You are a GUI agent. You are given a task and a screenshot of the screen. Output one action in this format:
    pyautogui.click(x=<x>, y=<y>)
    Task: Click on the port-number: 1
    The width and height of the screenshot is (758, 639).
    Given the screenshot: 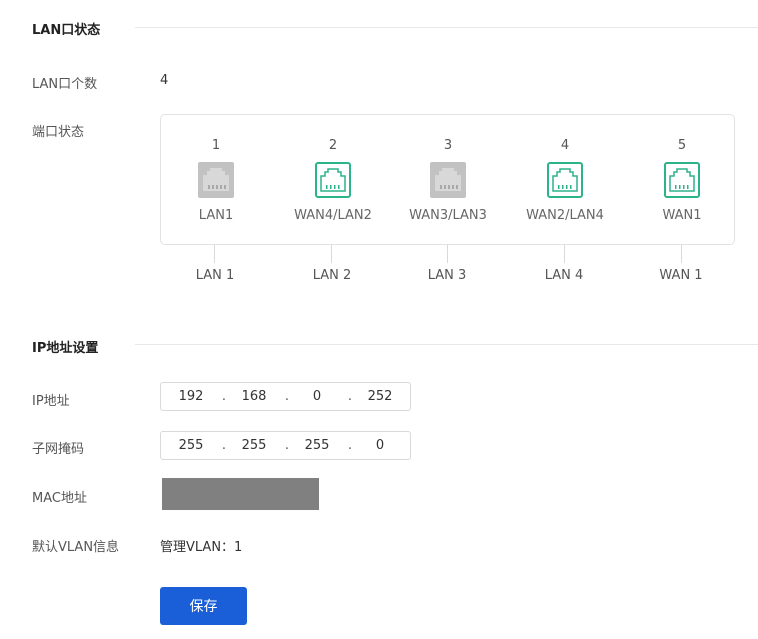 What is the action you would take?
    pyautogui.click(x=216, y=145)
    